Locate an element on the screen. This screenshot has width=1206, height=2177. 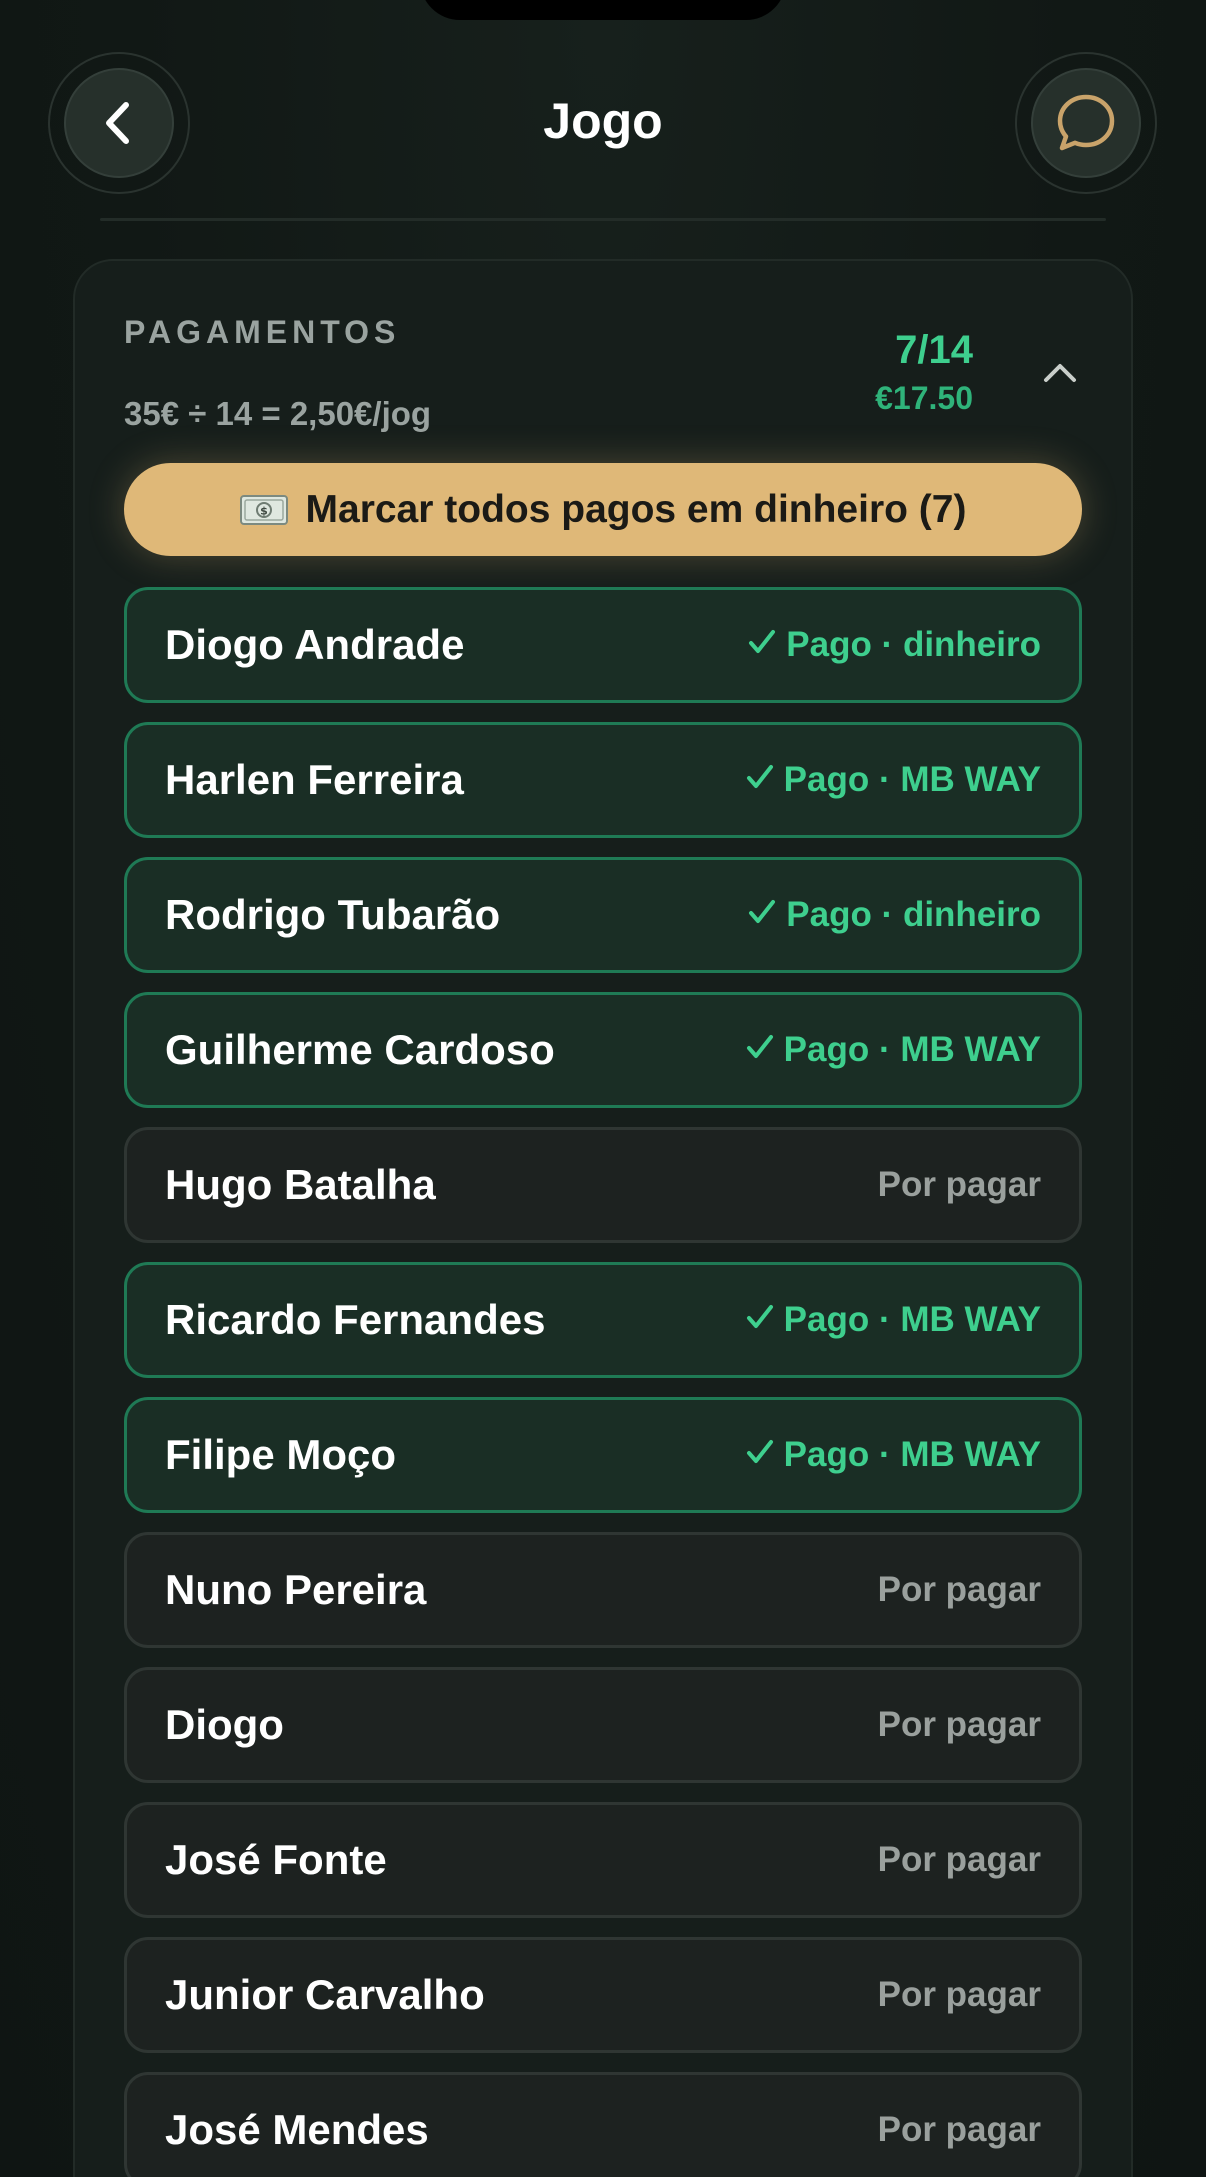
player-name: Diogo is located at coordinates (224, 1724).